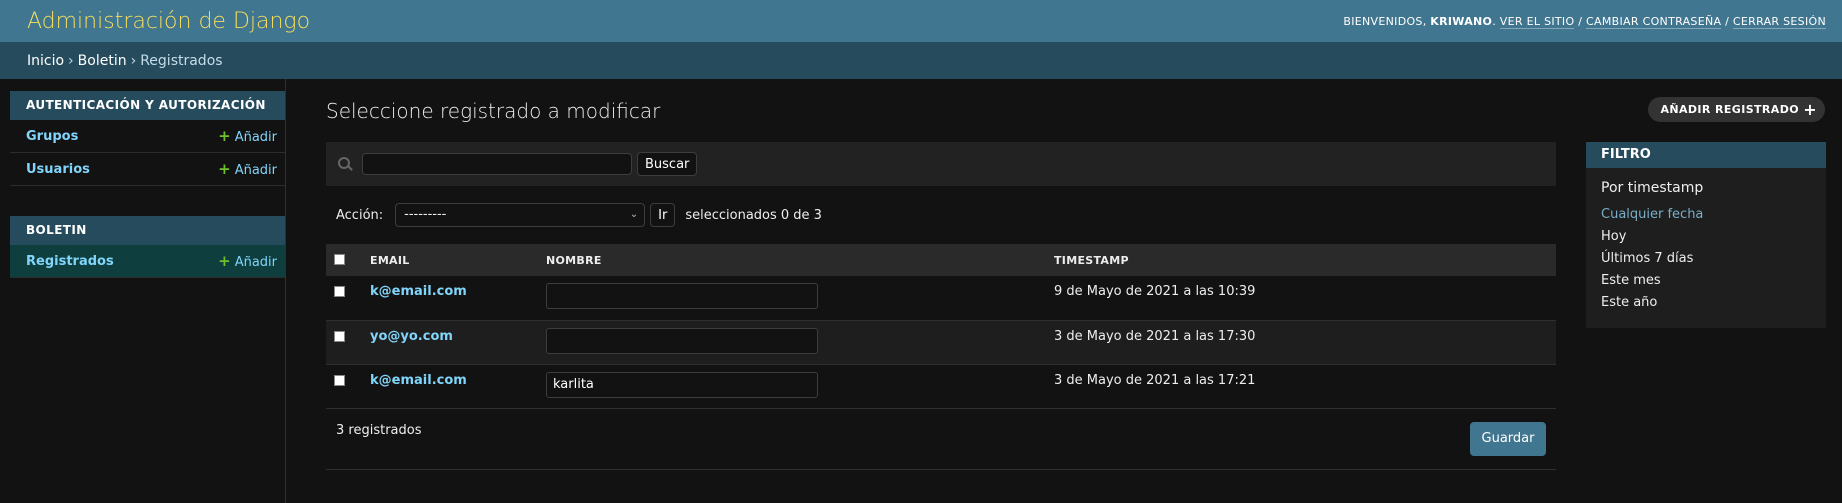 Image resolution: width=1842 pixels, height=503 pixels. What do you see at coordinates (1706, 215) in the screenshot?
I see `filter-option-any-date: Cualquier fecha` at bounding box center [1706, 215].